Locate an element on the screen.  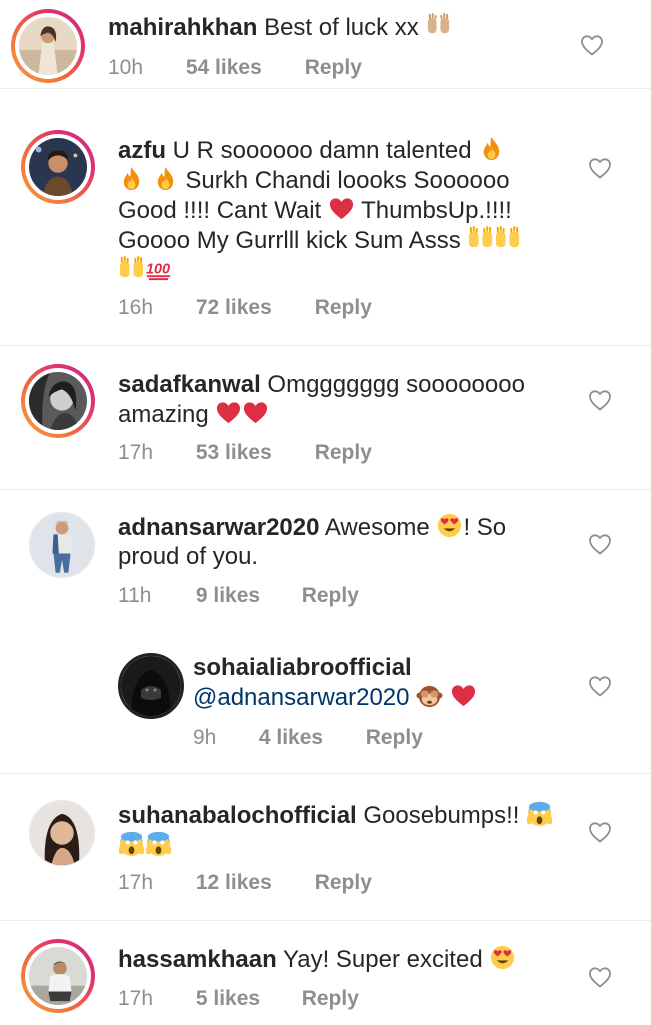
comment-text: suhanabalochofficial Goosebumps!! is located at coordinates (343, 830).